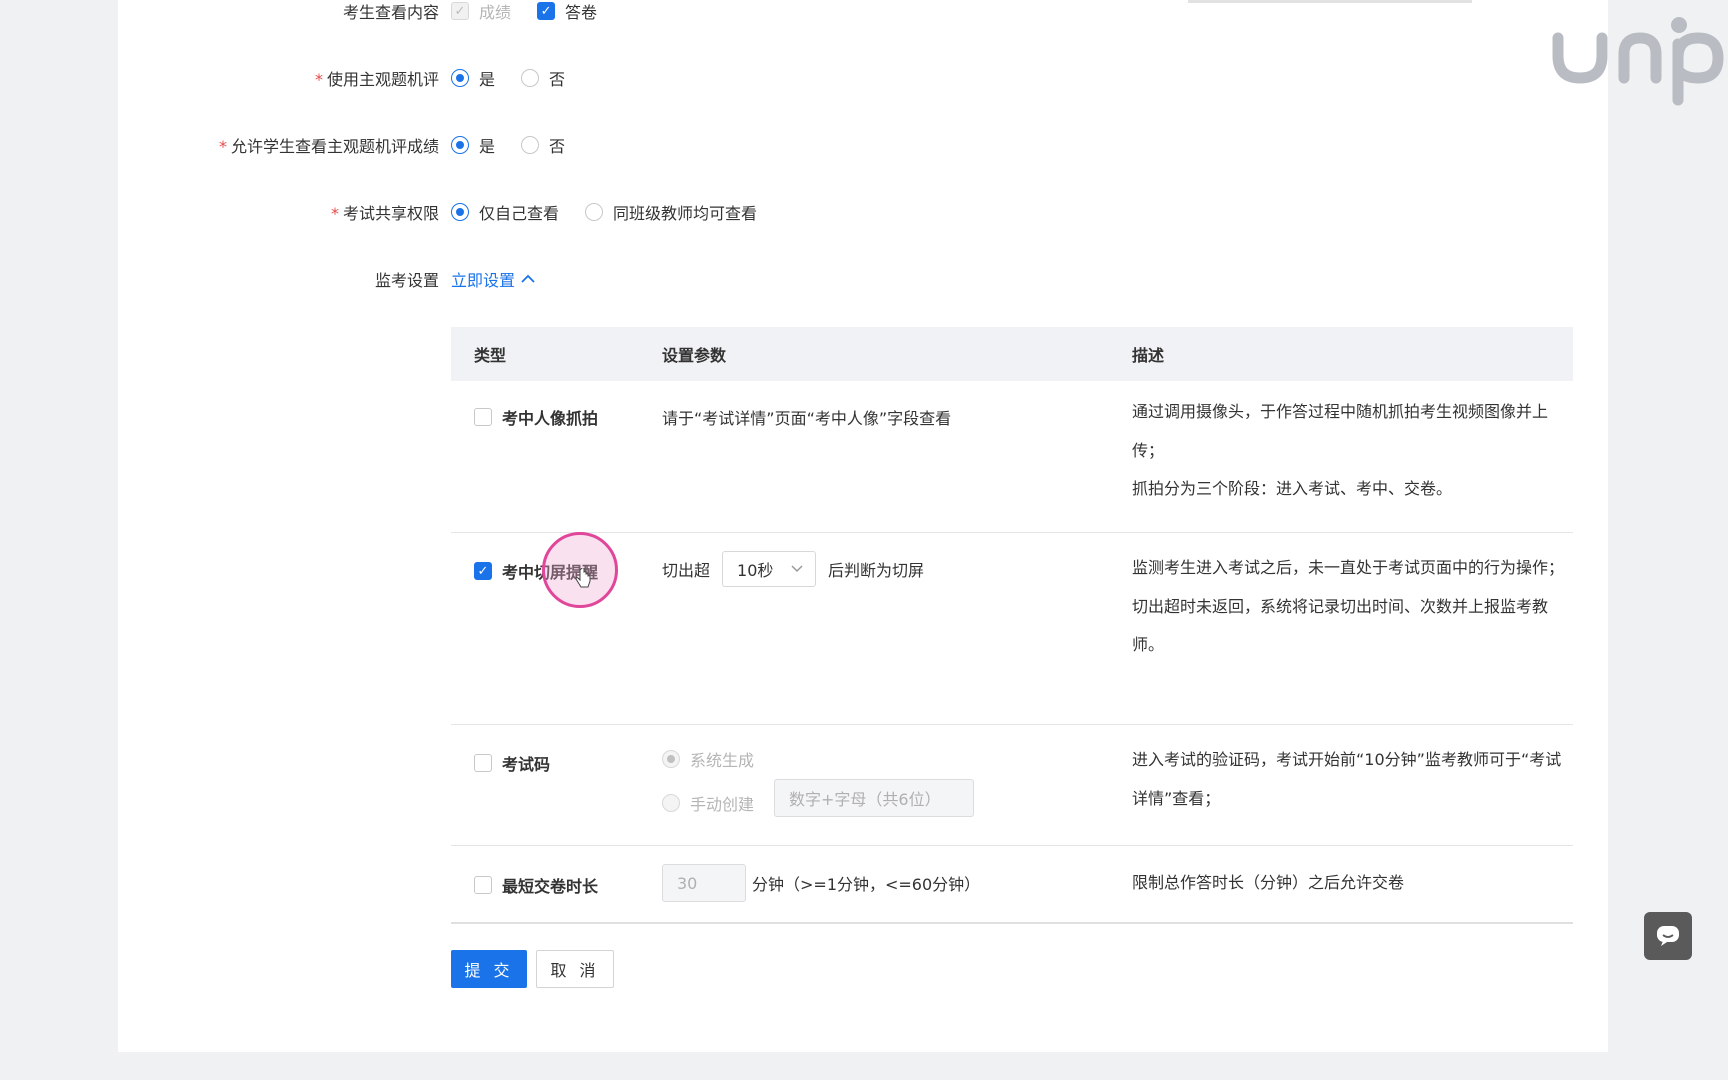 This screenshot has height=1080, width=1728. Describe the element at coordinates (483, 763) in the screenshot. I see `code-checkbox` at that location.